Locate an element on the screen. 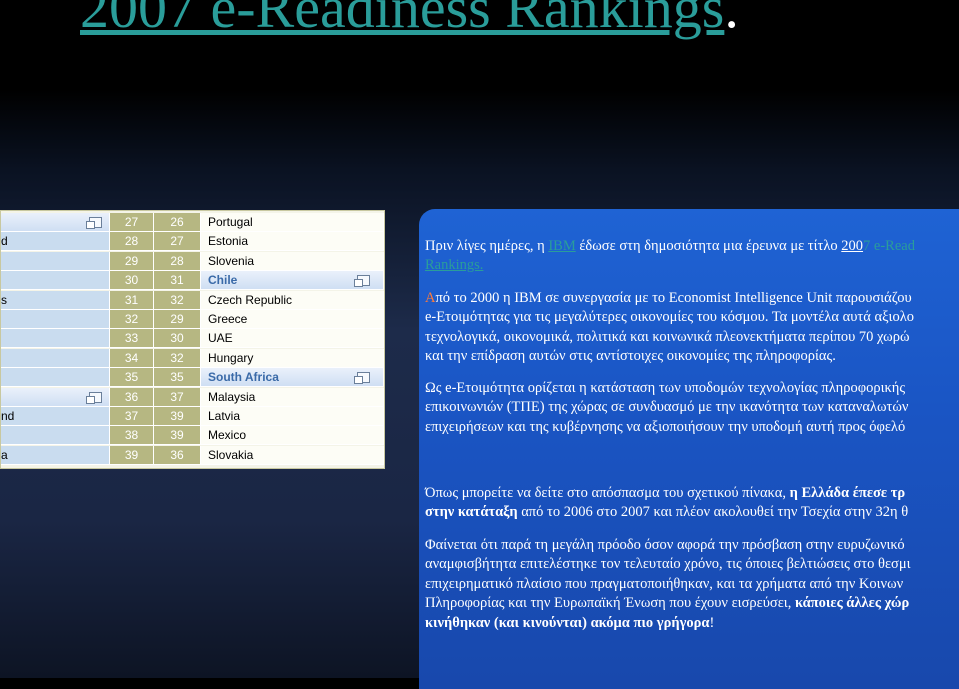 This screenshot has height=689, width=959. table-row: d 28 27 Estonia is located at coordinates (192, 242).